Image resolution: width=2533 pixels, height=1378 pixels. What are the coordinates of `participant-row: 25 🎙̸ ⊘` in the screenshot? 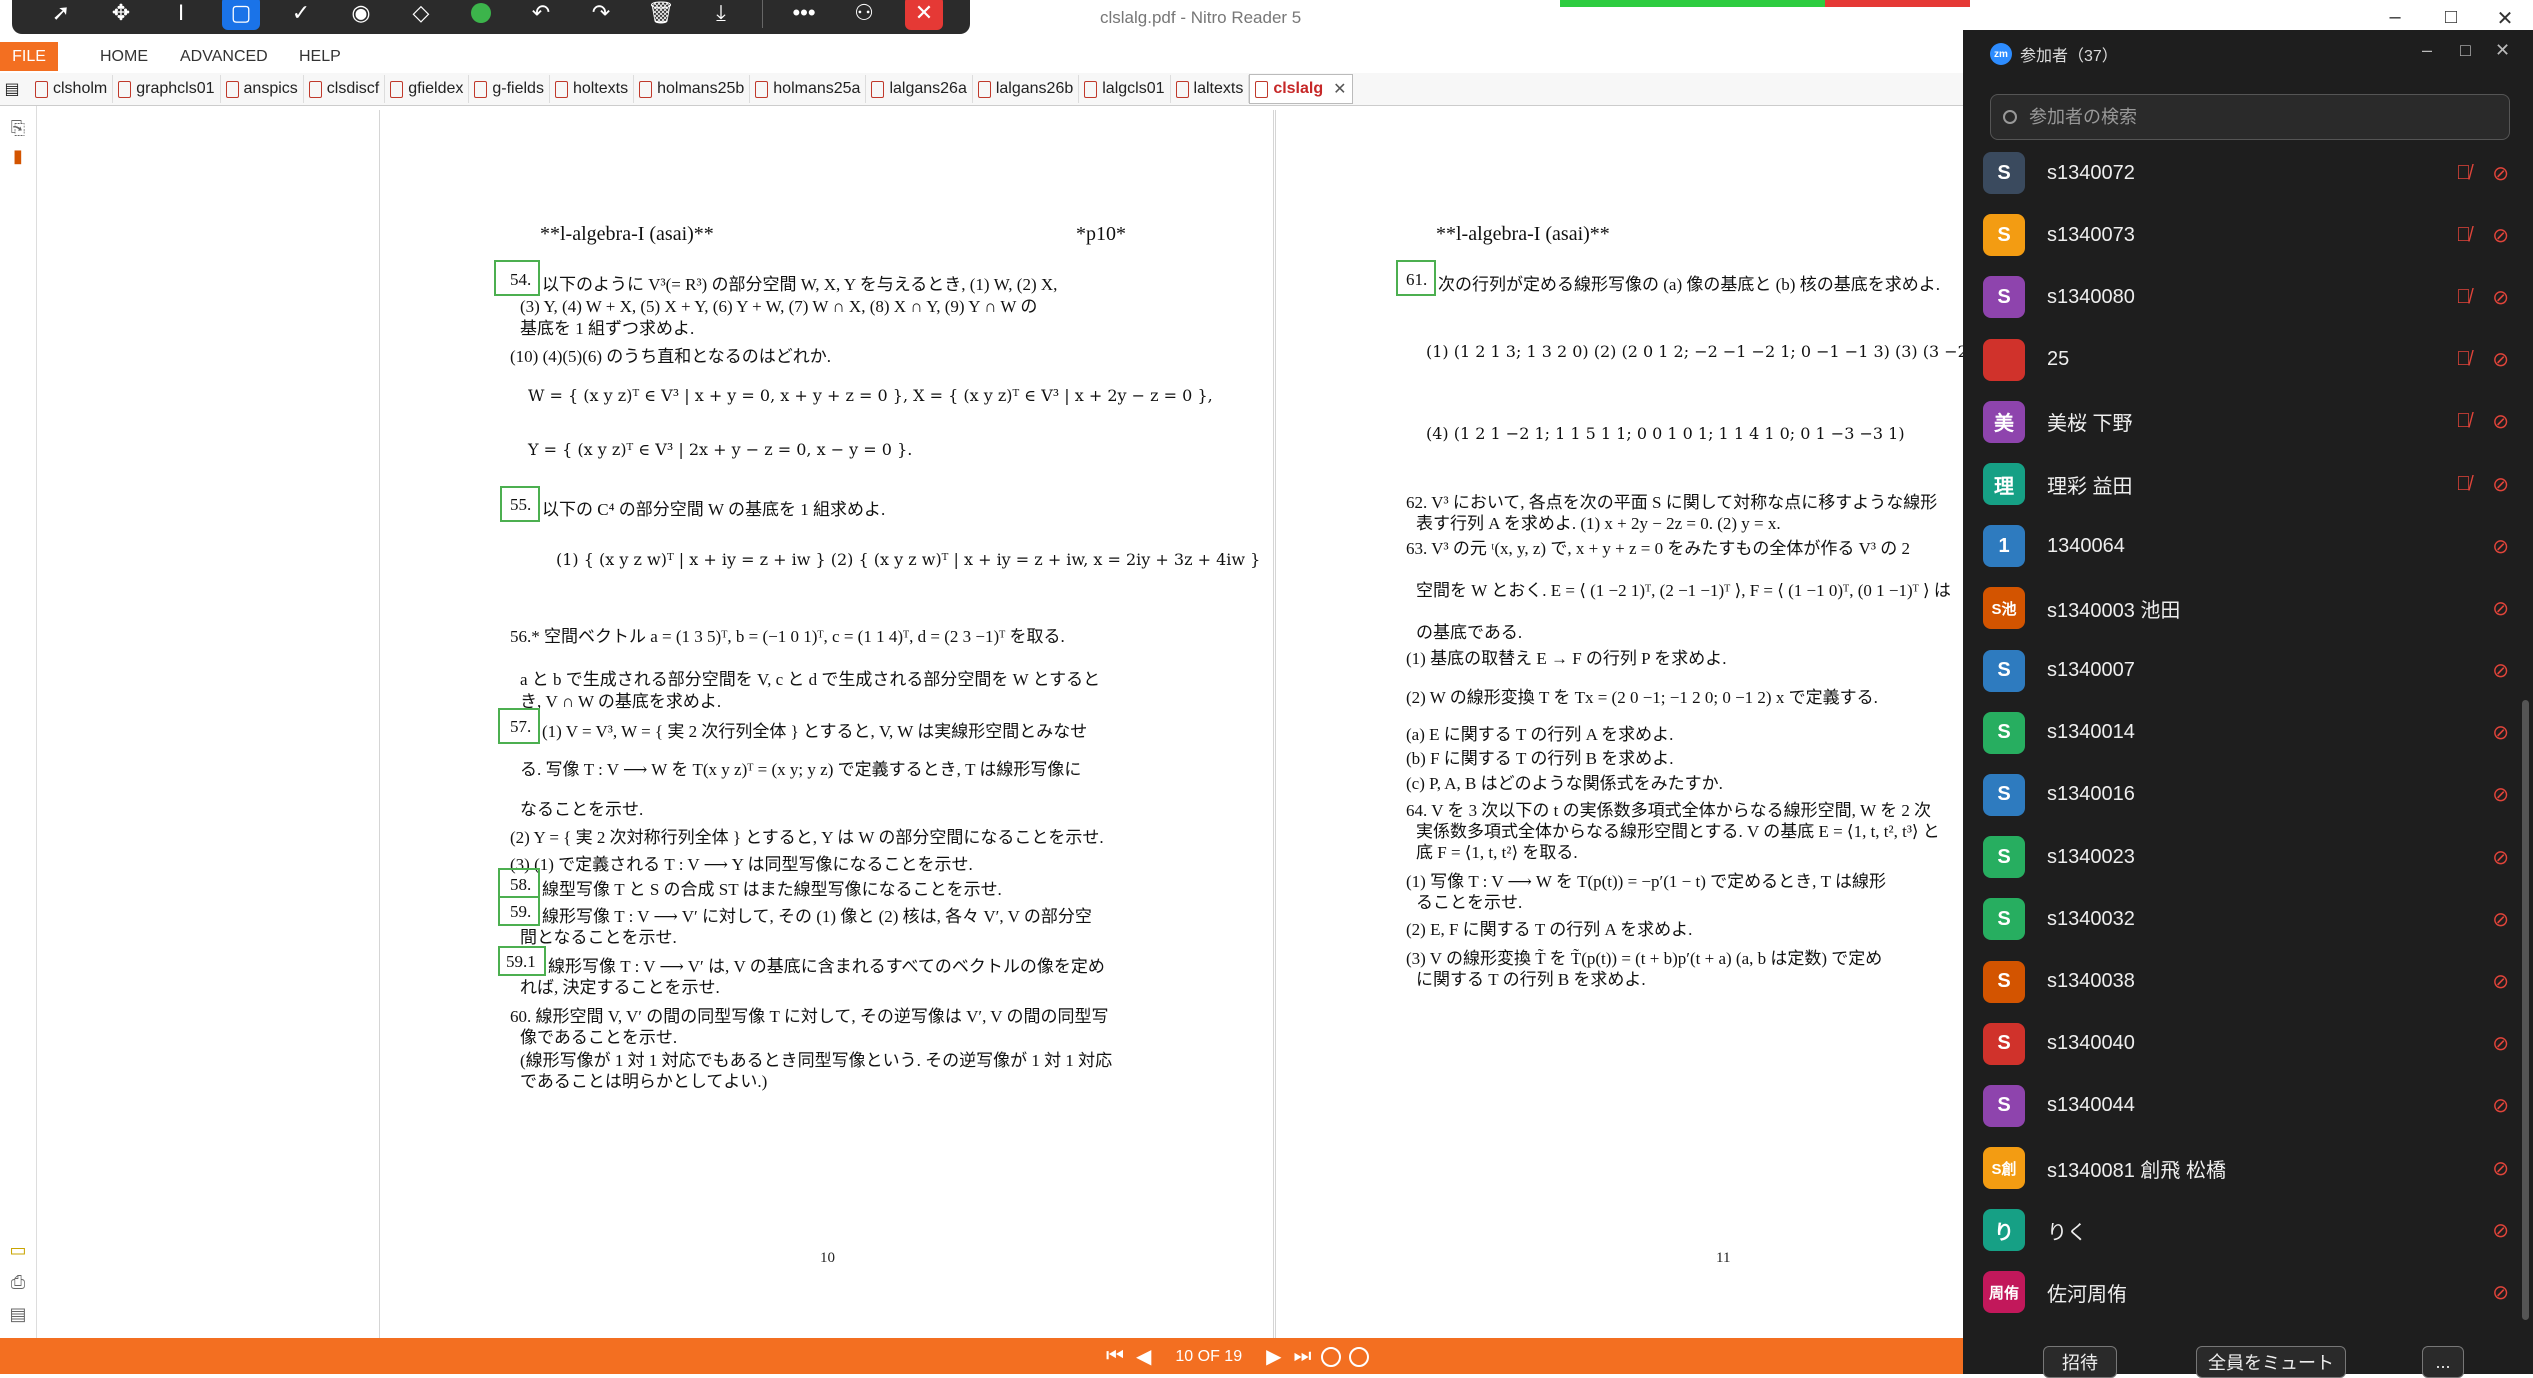 It's located at (2243, 360).